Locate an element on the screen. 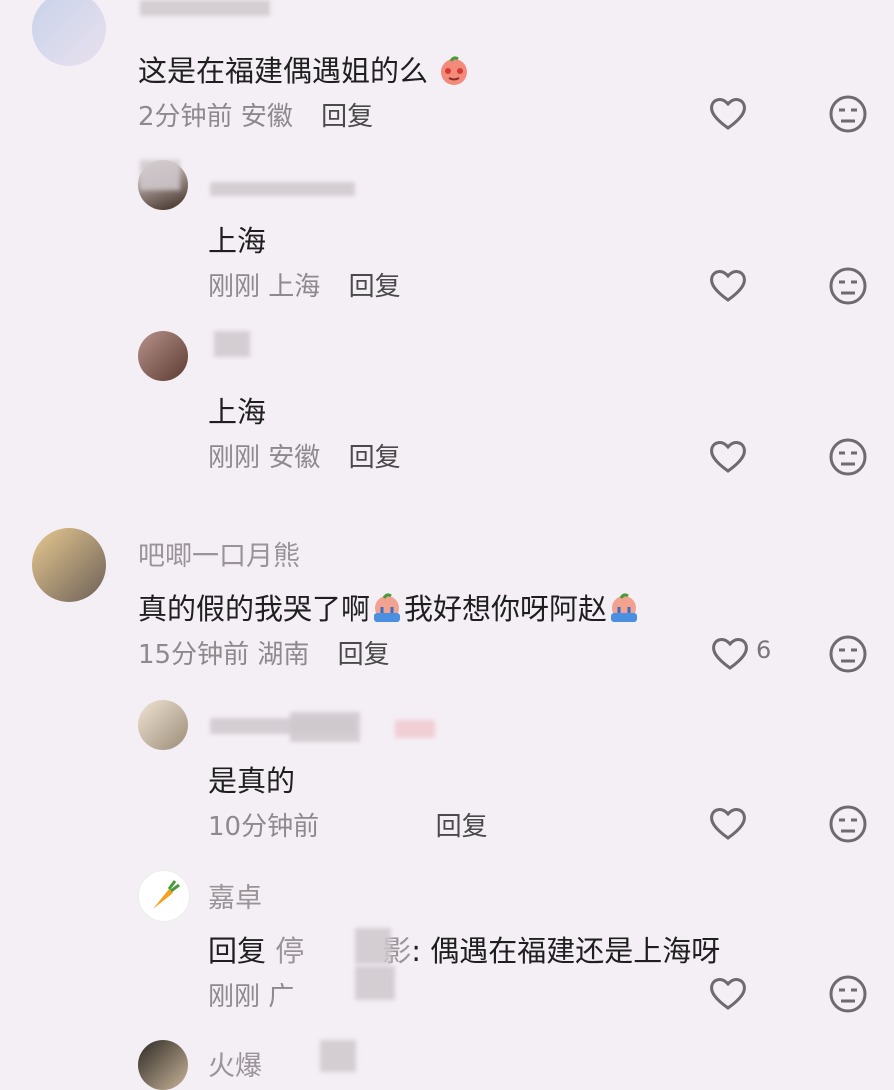 The height and width of the screenshot is (1090, 894). comment-location: 上海 is located at coordinates (294, 287).